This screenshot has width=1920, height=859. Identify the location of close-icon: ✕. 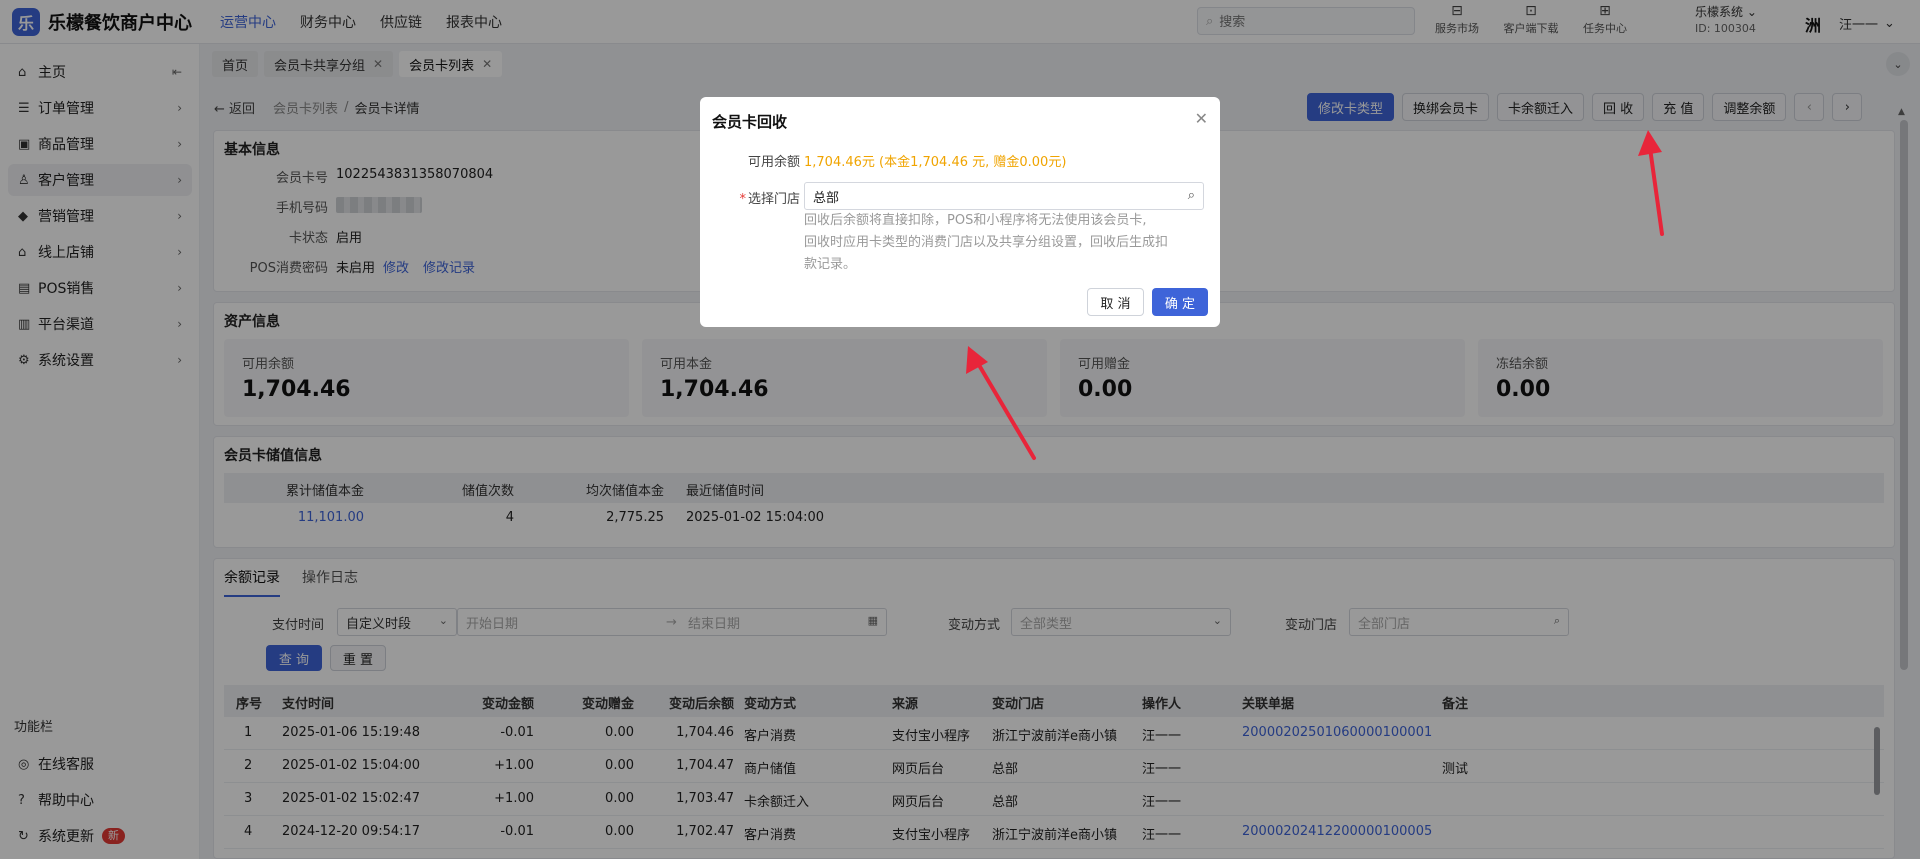
(1201, 118).